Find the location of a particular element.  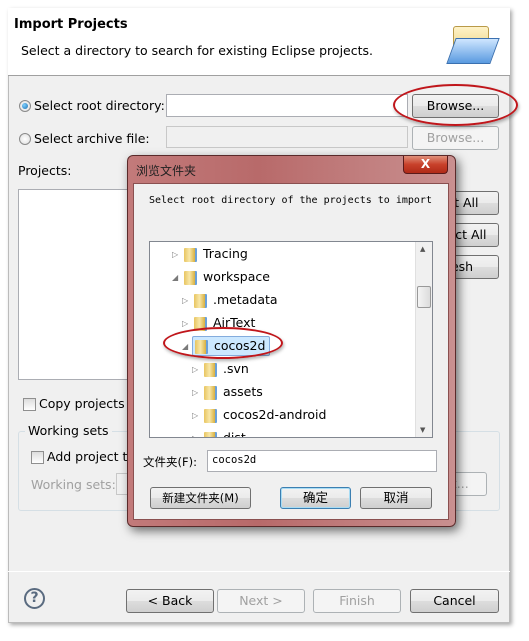

finish-button: Finish is located at coordinates (357, 601).